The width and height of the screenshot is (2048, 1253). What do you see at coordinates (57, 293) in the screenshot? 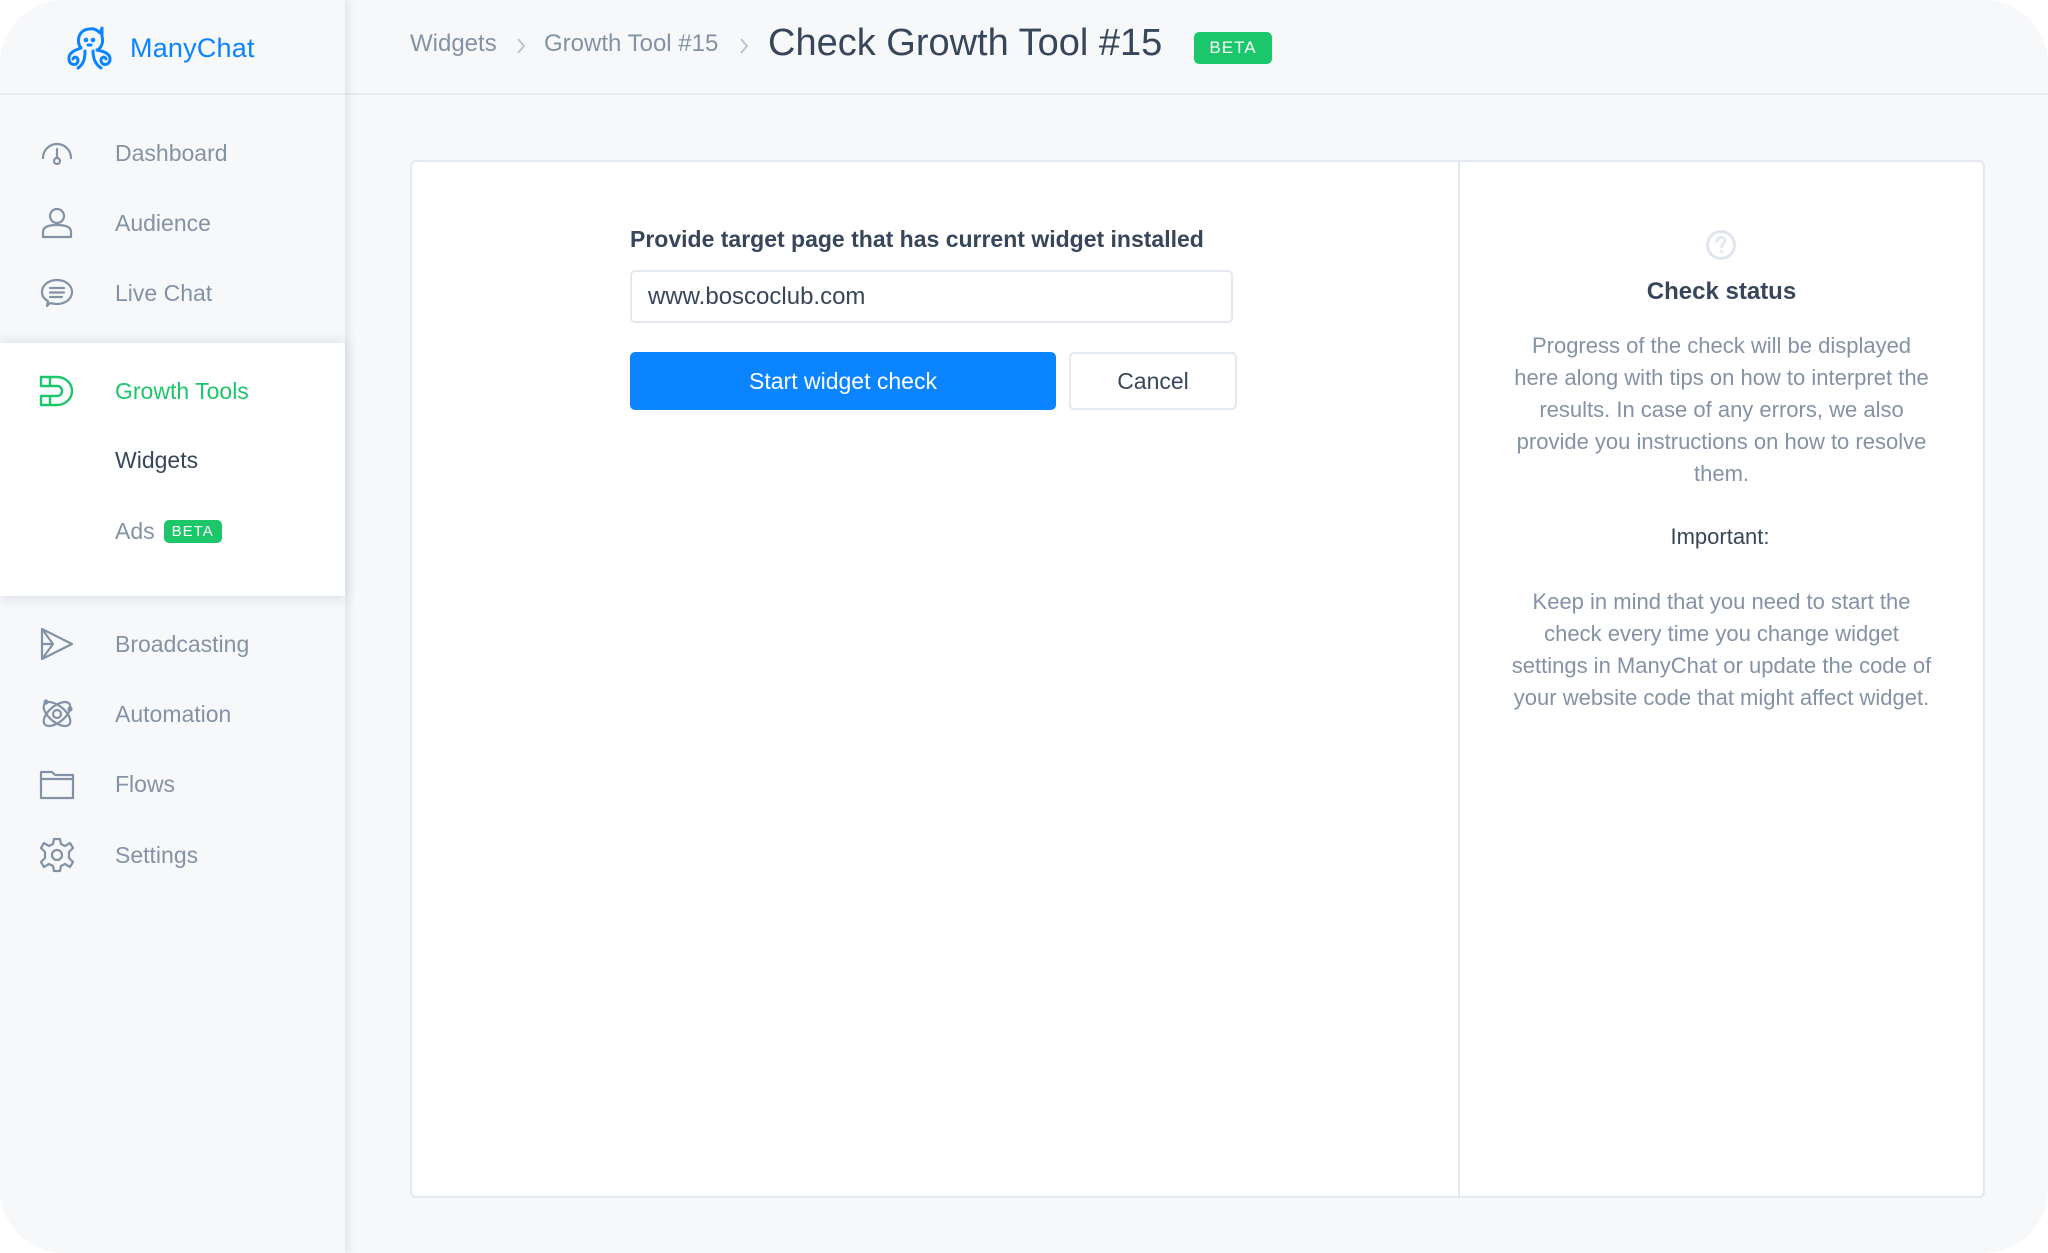
I see `chat-bubble-icon` at bounding box center [57, 293].